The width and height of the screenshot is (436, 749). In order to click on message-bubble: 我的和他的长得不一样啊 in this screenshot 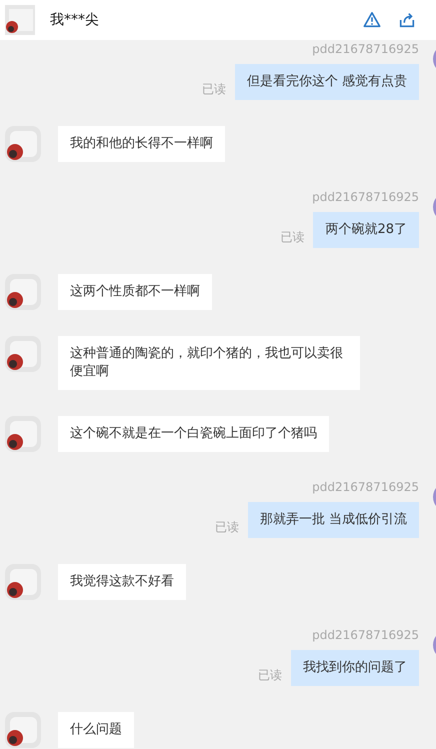, I will do `click(141, 144)`.